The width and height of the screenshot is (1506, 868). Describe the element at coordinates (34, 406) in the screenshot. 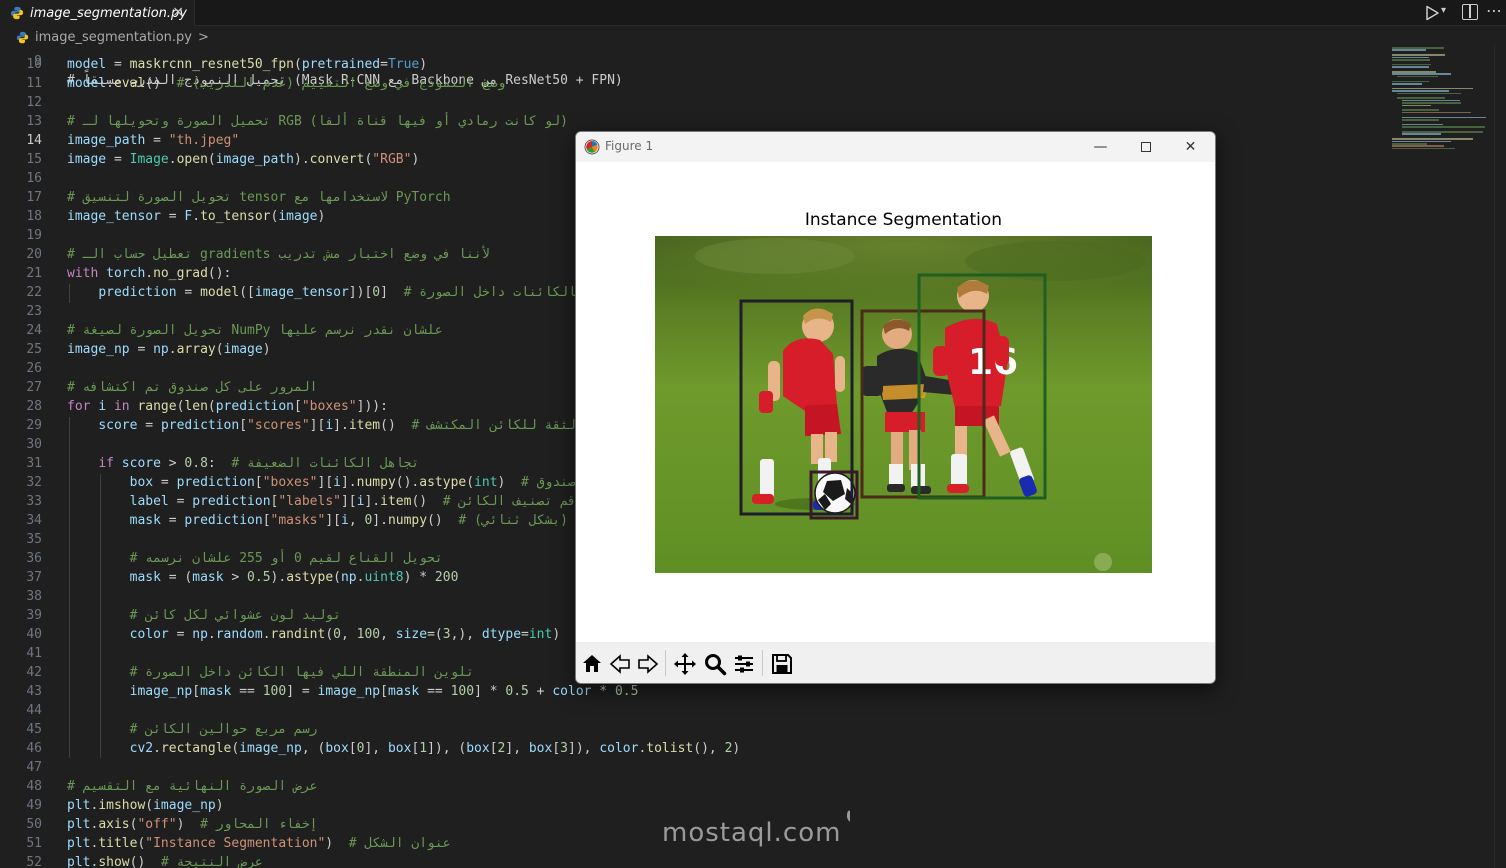

I see `line-number: 28` at that location.